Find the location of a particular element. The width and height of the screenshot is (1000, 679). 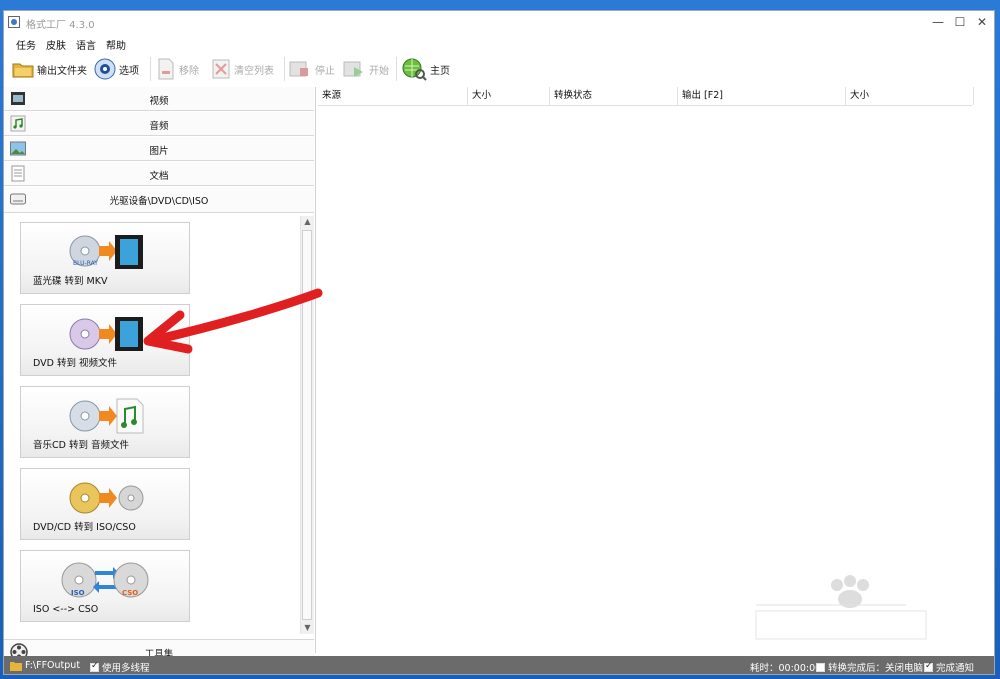

category-audio-label: 音频 is located at coordinates (159, 126).